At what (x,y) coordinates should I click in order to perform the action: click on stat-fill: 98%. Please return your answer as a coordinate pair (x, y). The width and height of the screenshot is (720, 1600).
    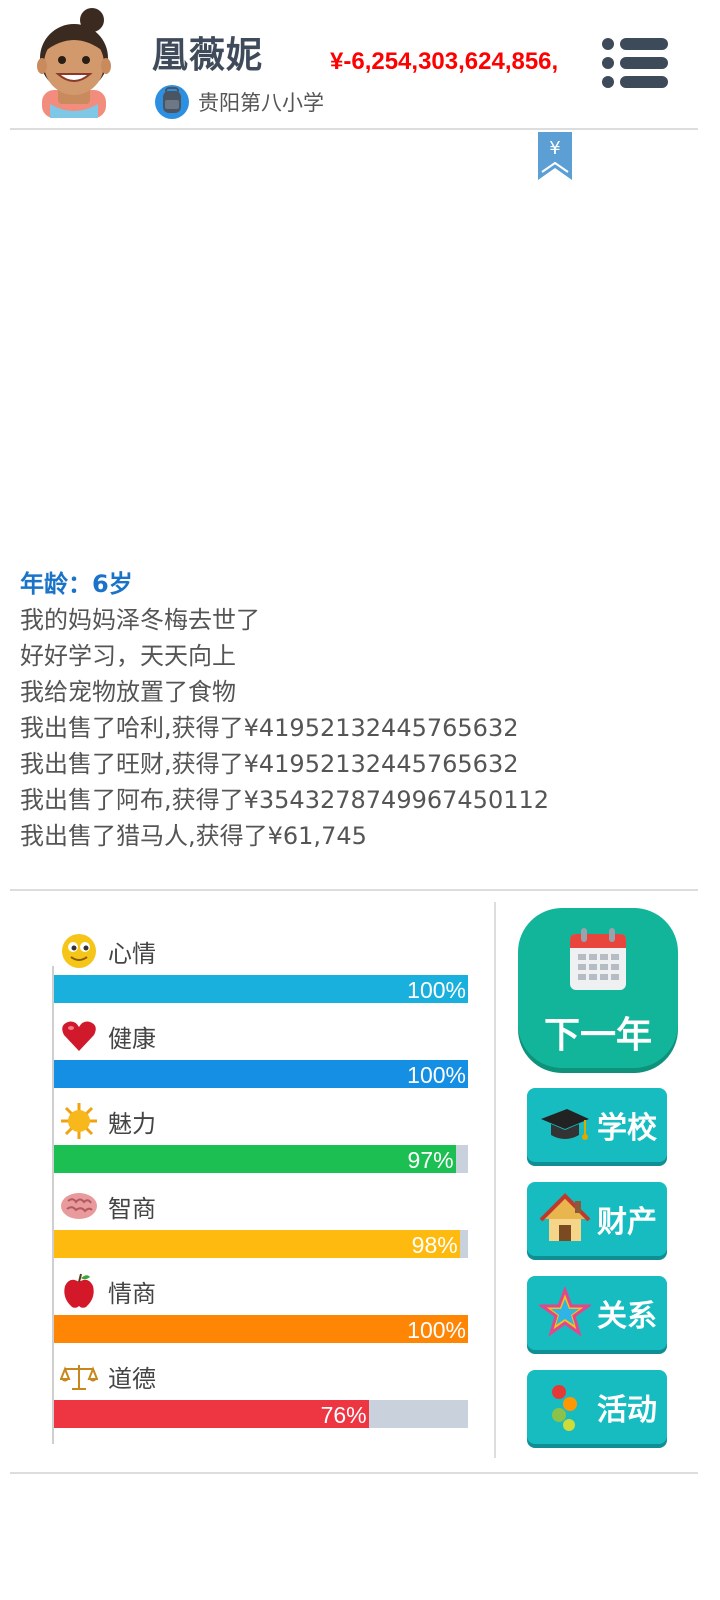
    Looking at the image, I should click on (257, 1244).